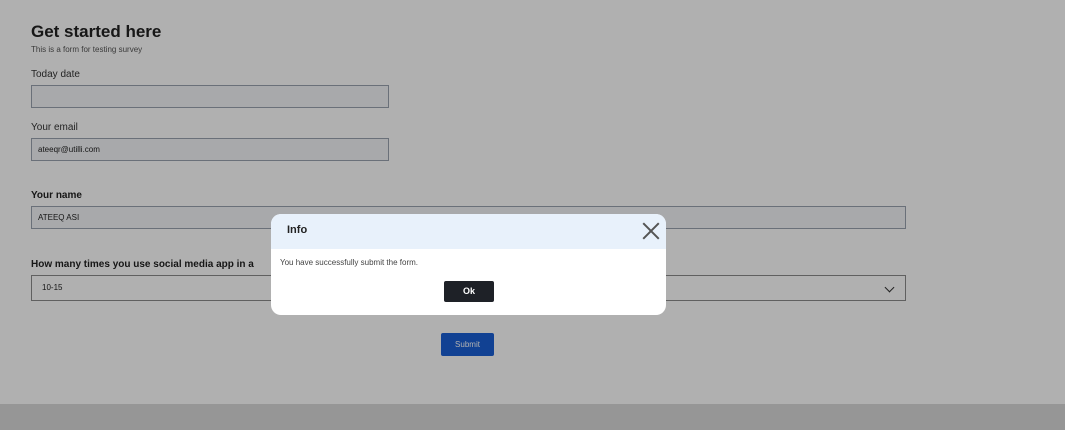 The image size is (1065, 430). I want to click on modal-title: Info, so click(297, 230).